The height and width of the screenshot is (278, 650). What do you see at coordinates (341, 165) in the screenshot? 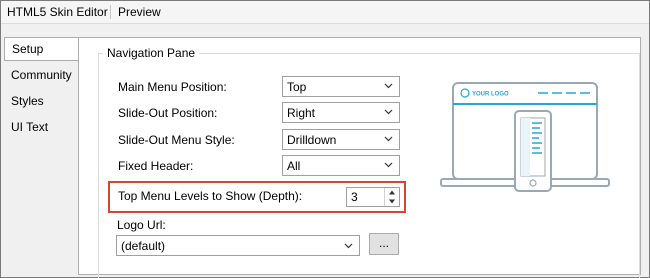
I see `fixed-header-select: All` at bounding box center [341, 165].